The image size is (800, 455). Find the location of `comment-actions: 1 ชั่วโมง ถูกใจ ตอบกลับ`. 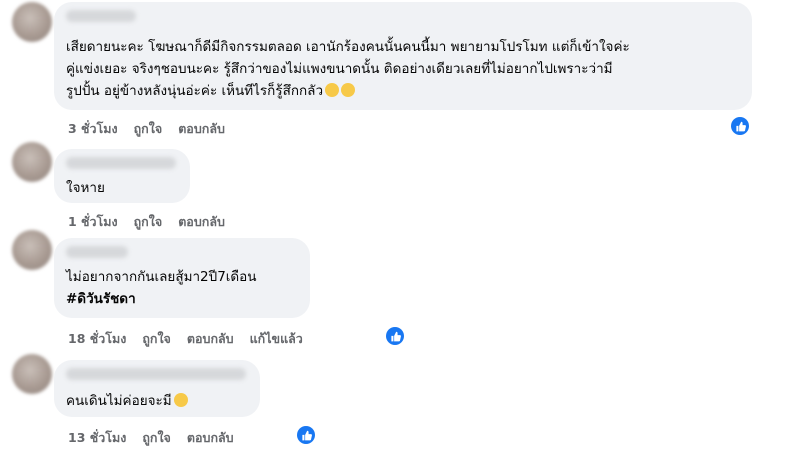

comment-actions: 1 ชั่วโมง ถูกใจ ตอบกลับ is located at coordinates (154, 222).